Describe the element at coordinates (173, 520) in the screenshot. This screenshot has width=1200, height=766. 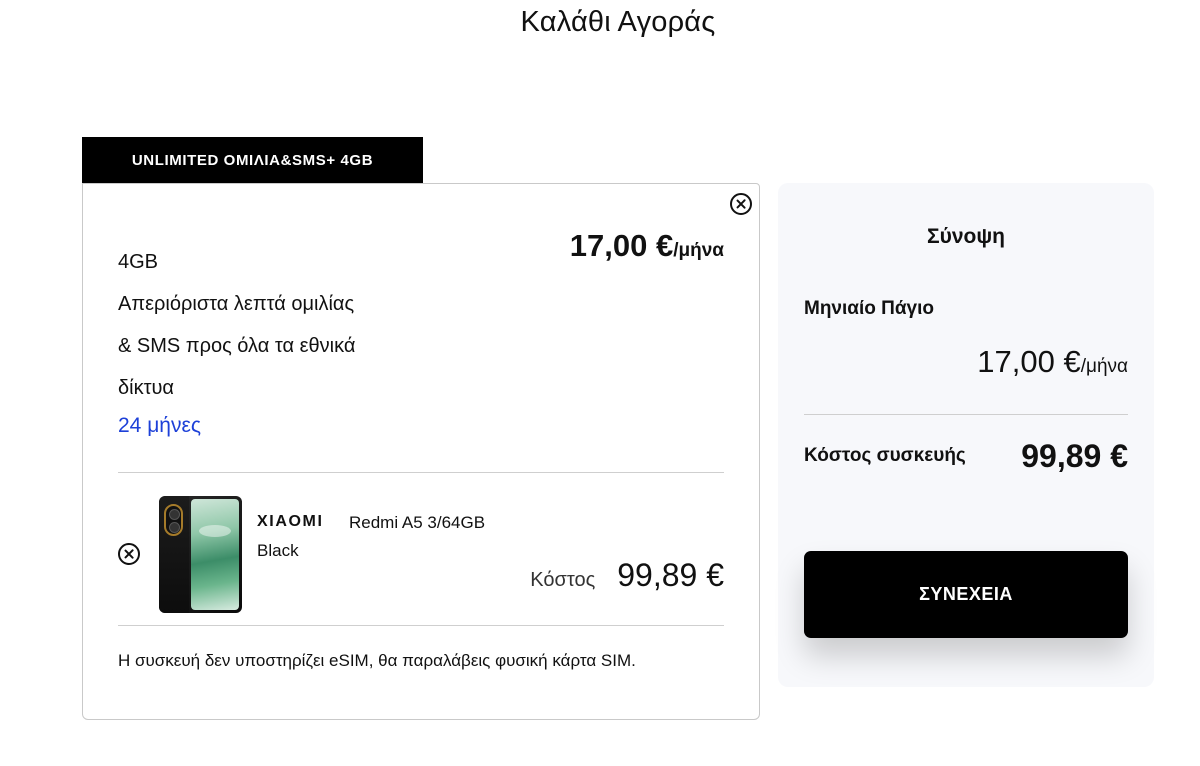
I see `camera-module` at that location.